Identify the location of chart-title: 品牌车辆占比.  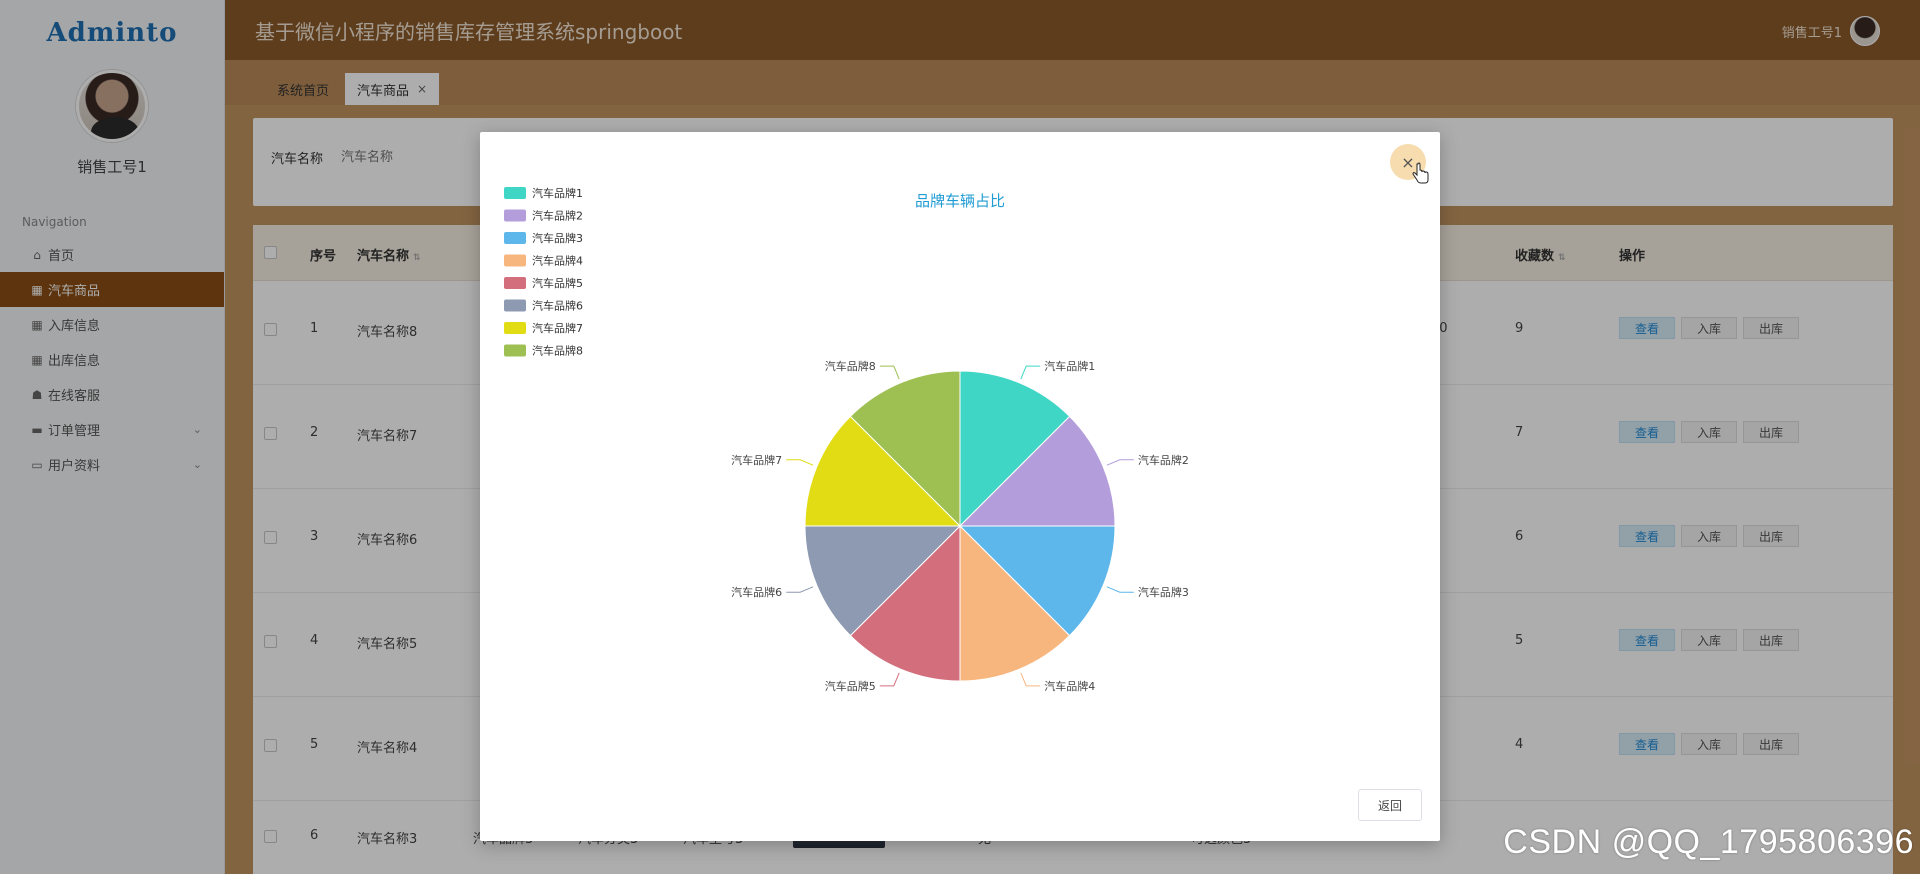
(960, 201).